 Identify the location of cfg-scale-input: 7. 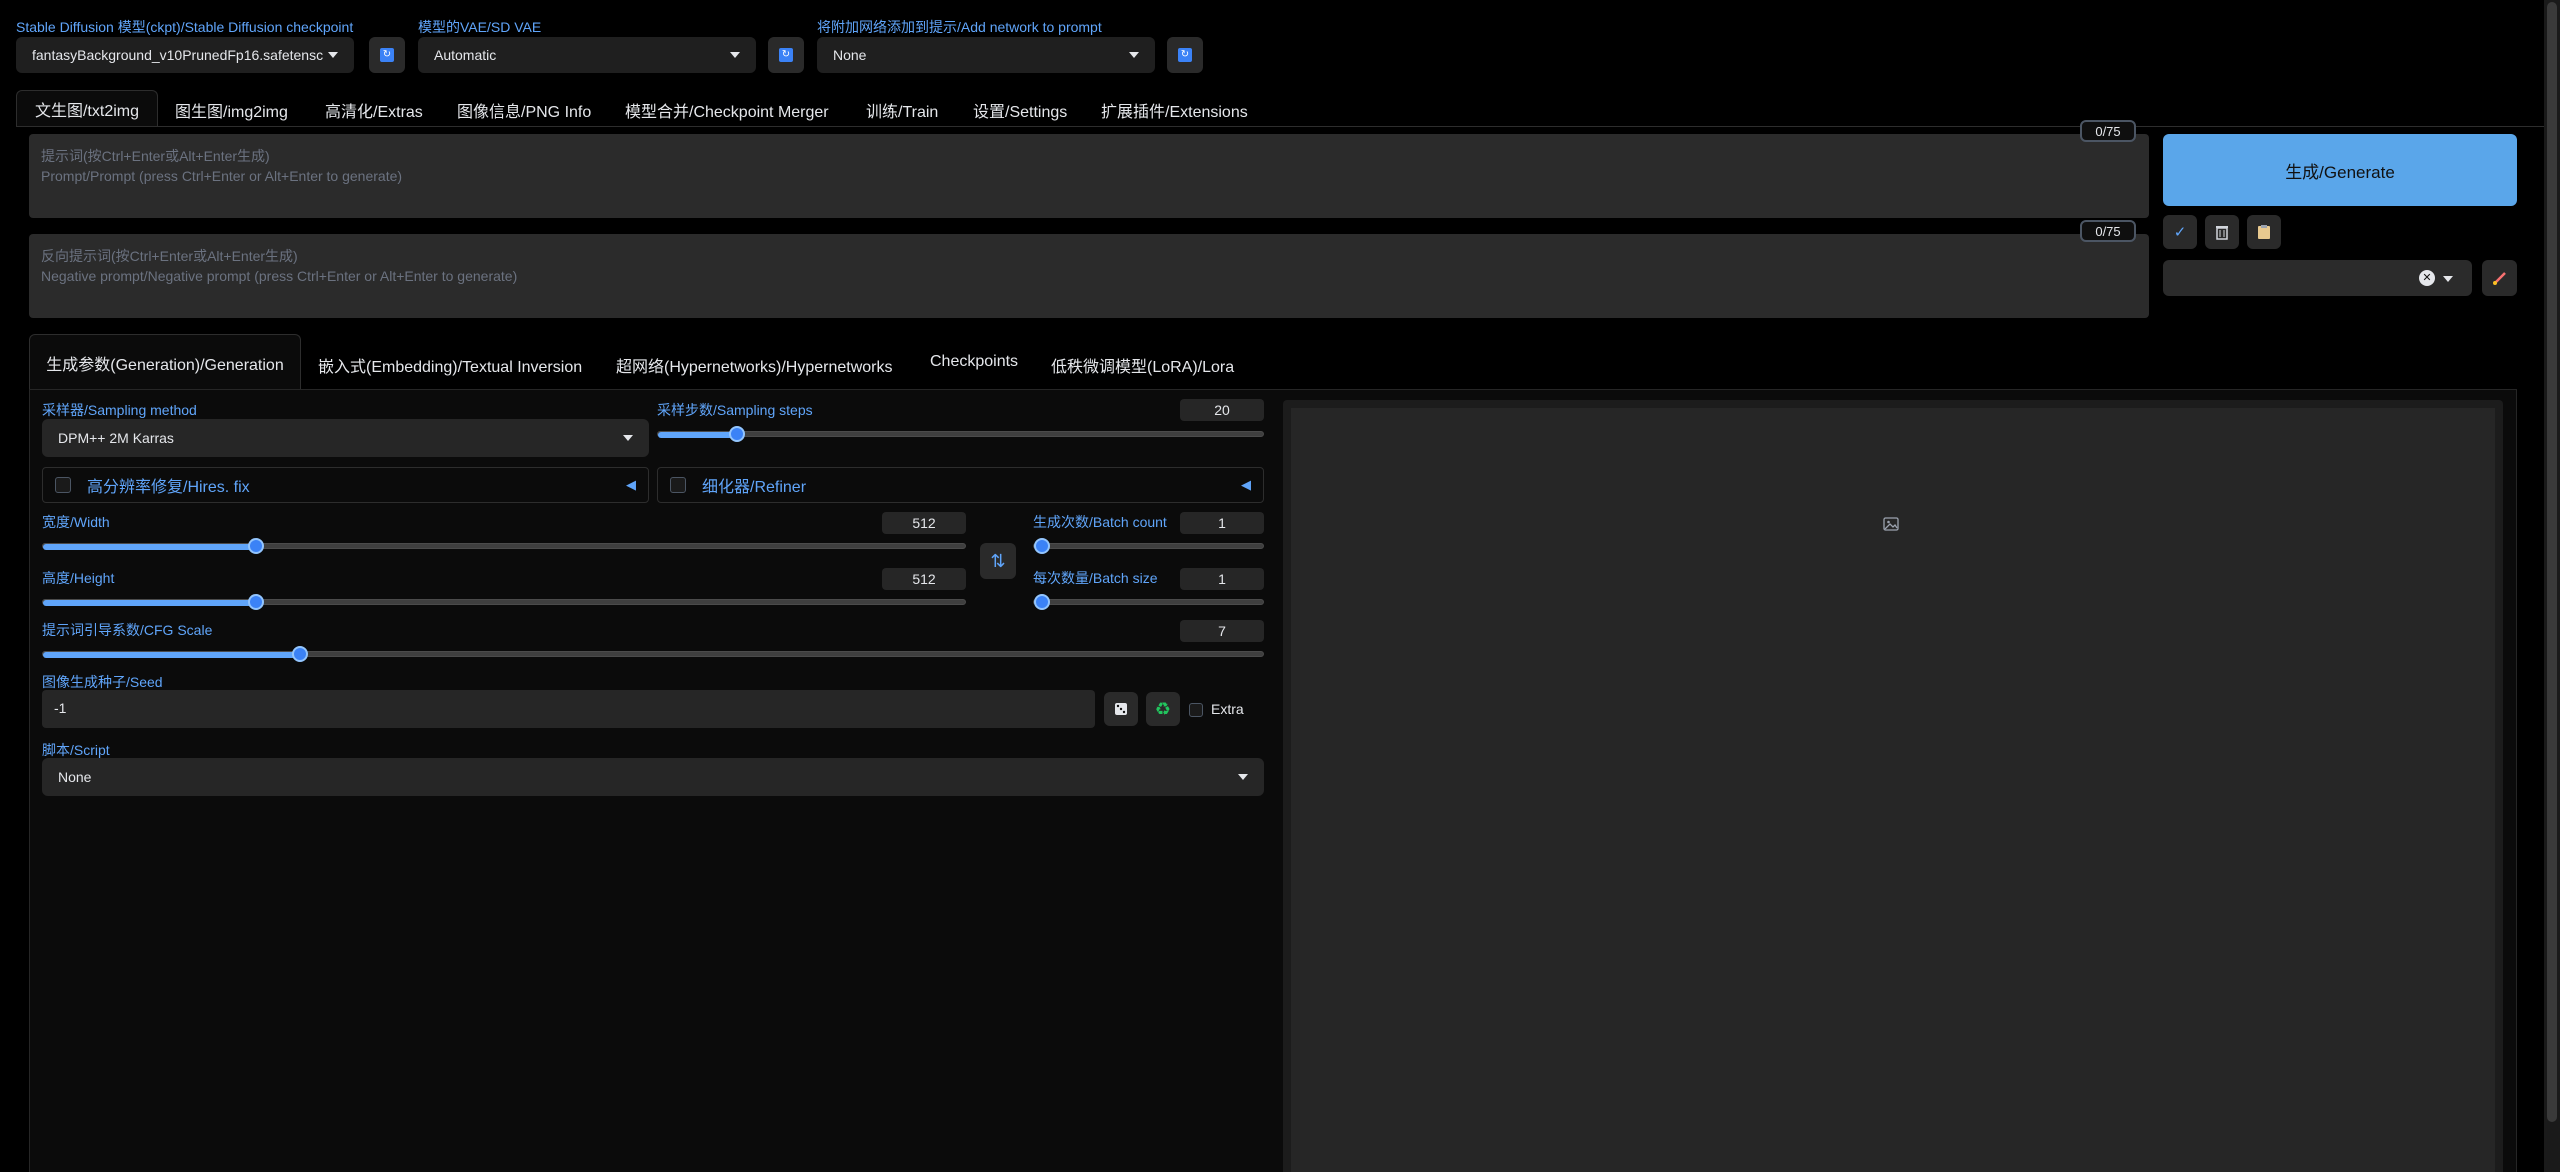
(1222, 631).